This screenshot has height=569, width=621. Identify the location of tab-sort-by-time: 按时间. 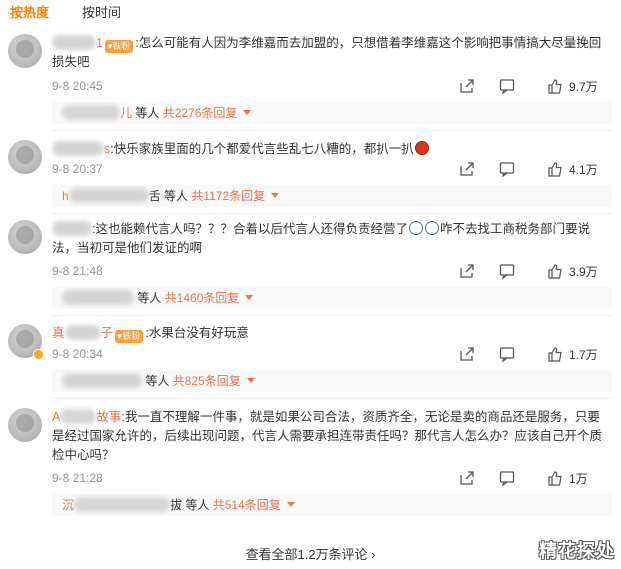
(101, 11).